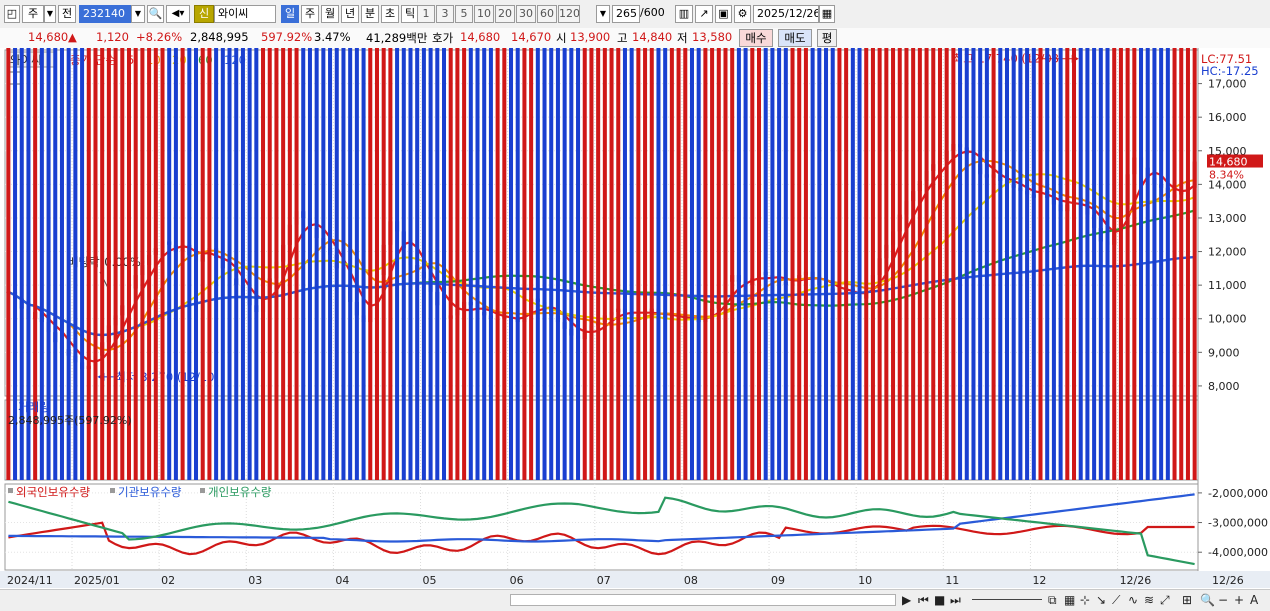 Image resolution: width=1270 pixels, height=611 pixels. What do you see at coordinates (1254, 600) in the screenshot?
I see `font-size-icon: A` at bounding box center [1254, 600].